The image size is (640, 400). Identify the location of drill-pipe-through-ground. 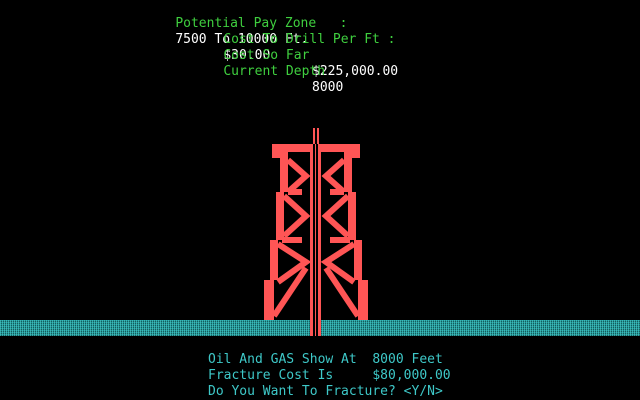
(315, 328).